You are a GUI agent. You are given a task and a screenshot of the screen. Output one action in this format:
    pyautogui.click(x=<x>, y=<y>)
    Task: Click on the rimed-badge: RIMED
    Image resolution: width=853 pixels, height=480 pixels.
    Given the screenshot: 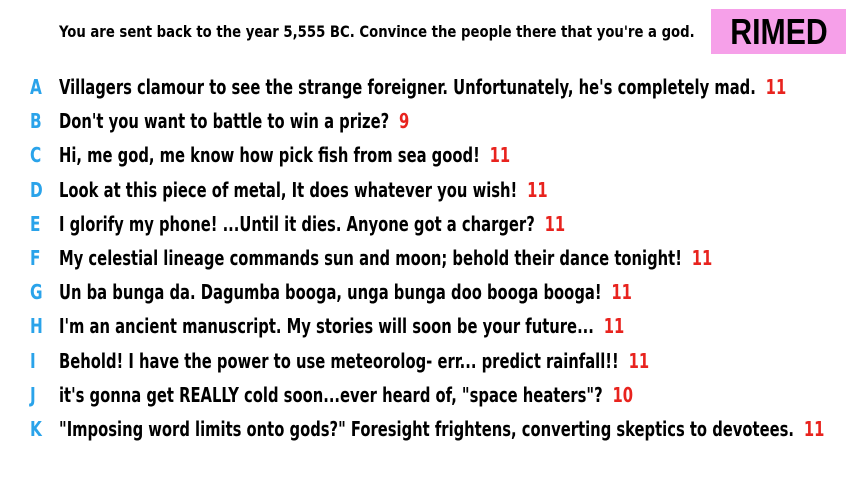 What is the action you would take?
    pyautogui.click(x=778, y=31)
    